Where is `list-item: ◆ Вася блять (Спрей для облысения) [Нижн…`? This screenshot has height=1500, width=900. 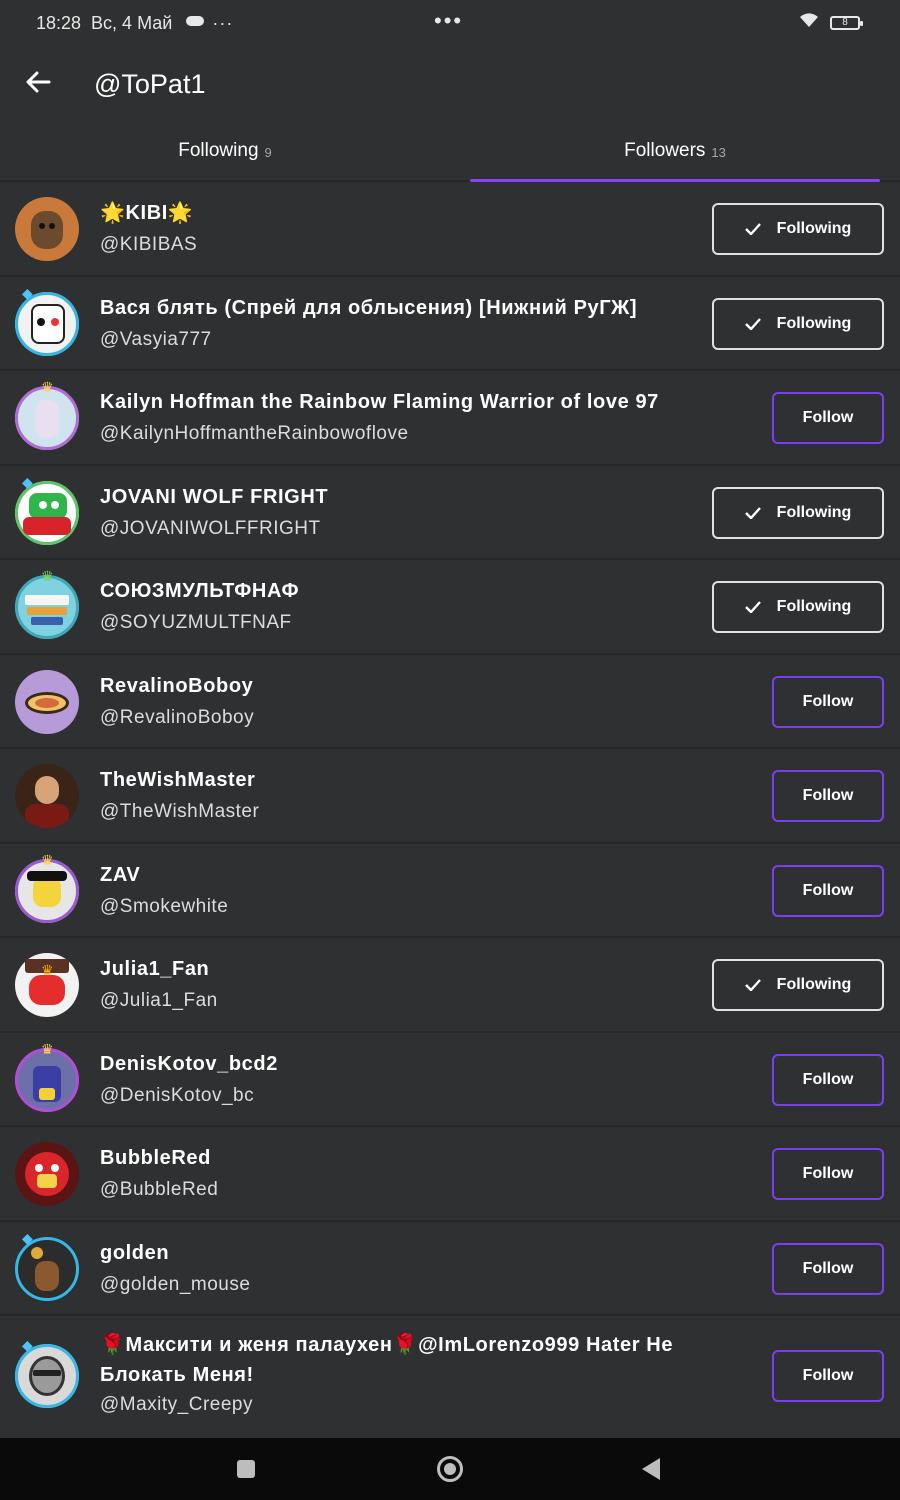 list-item: ◆ Вася блять (Спрей для облысения) [Нижн… is located at coordinates (450, 324).